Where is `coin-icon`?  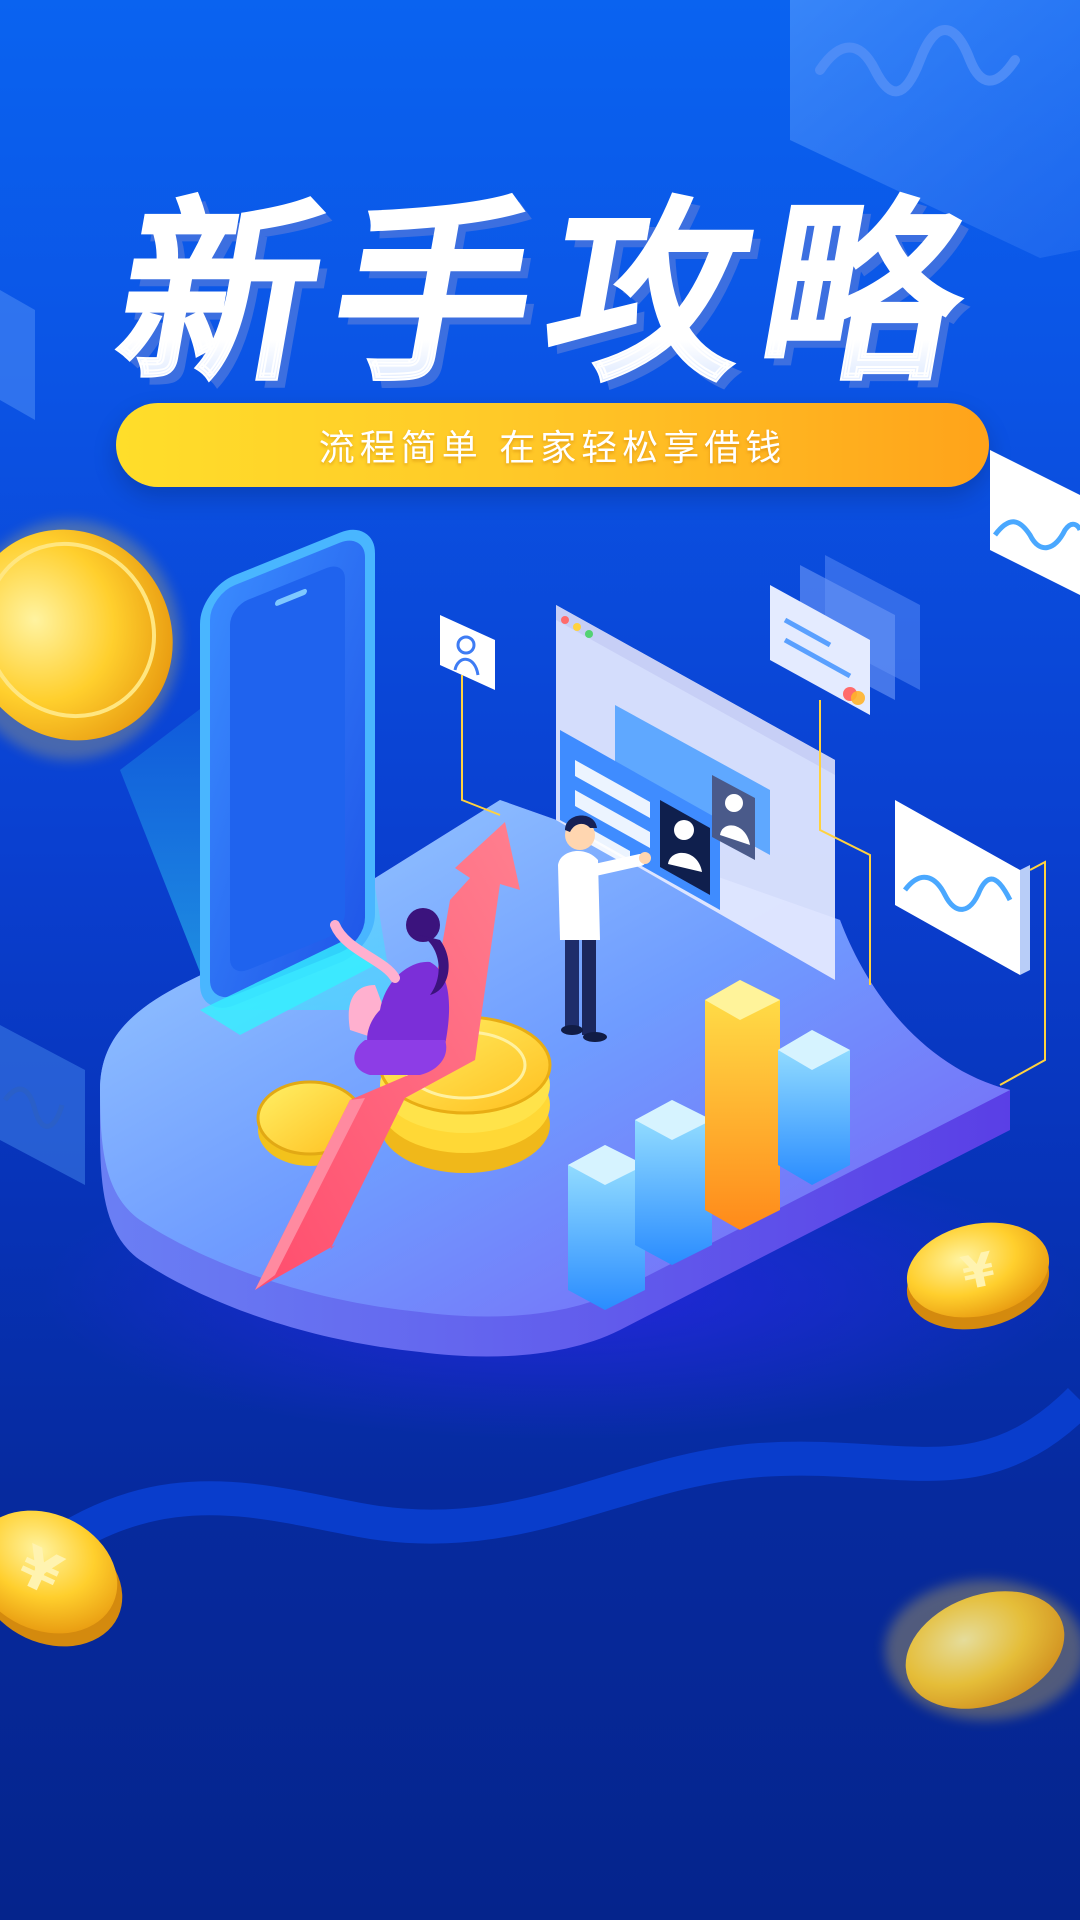 coin-icon is located at coordinates (982, 1650).